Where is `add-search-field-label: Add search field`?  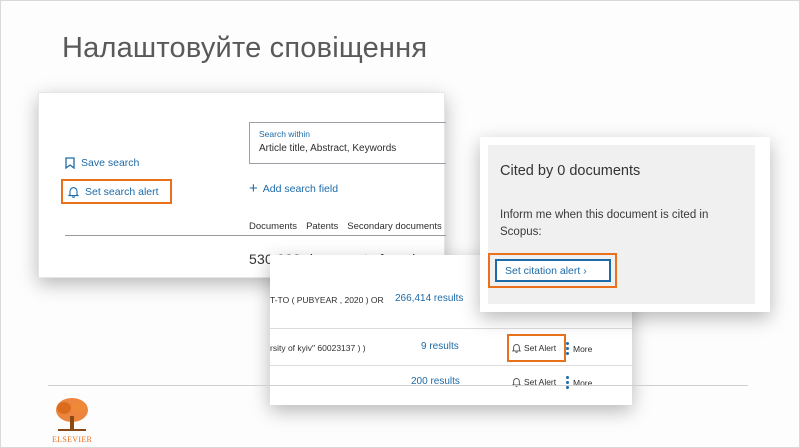 add-search-field-label: Add search field is located at coordinates (300, 189).